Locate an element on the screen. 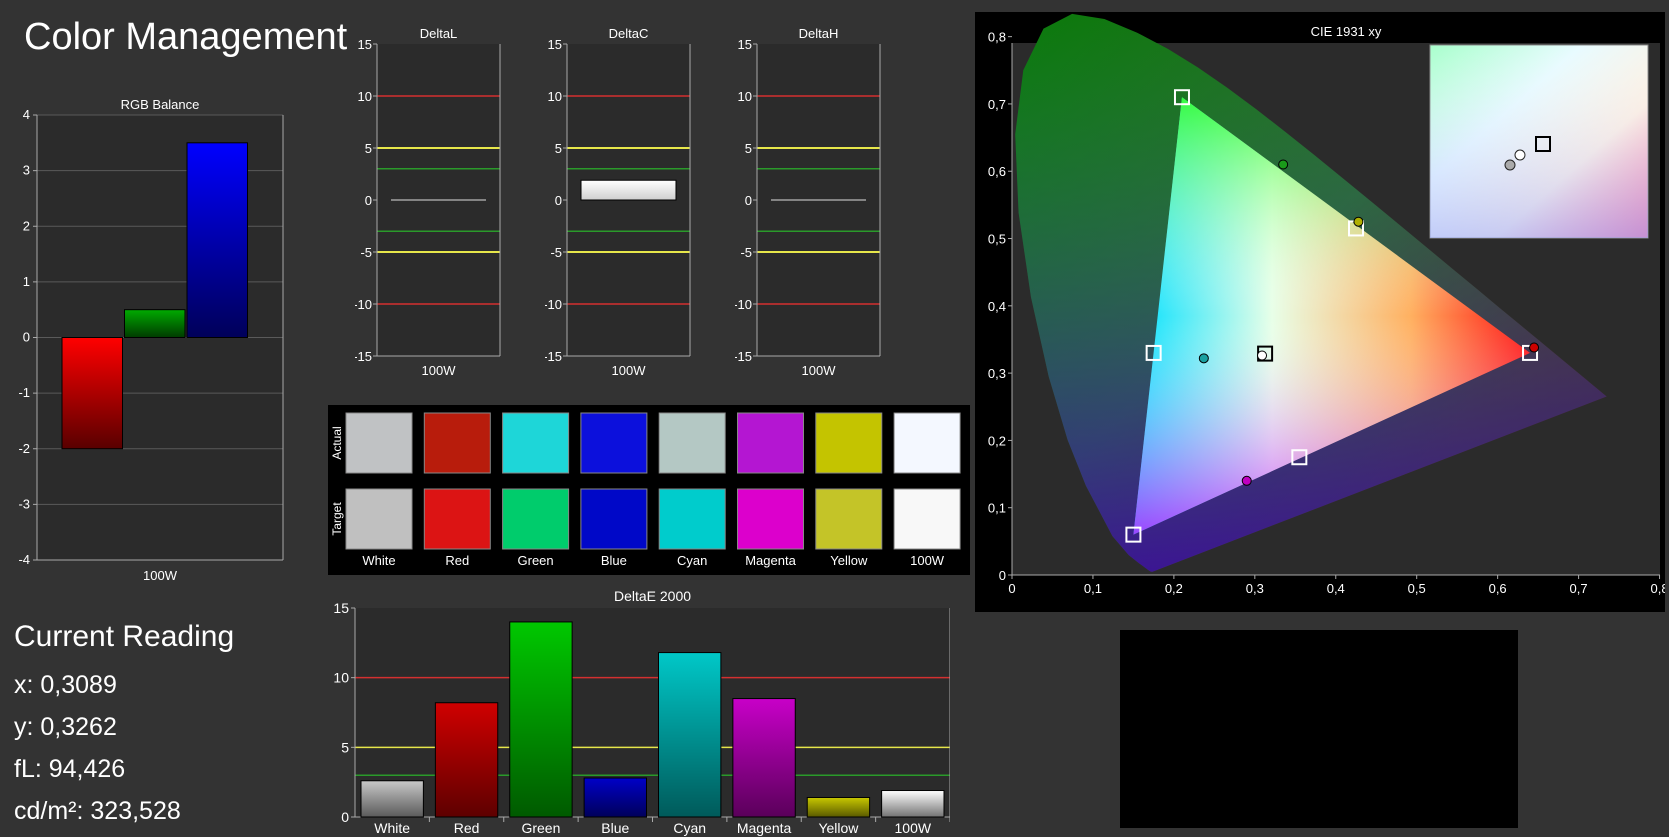 The height and width of the screenshot is (837, 1669). reading-cdm2: cd/m²: 323,528 is located at coordinates (97, 811).